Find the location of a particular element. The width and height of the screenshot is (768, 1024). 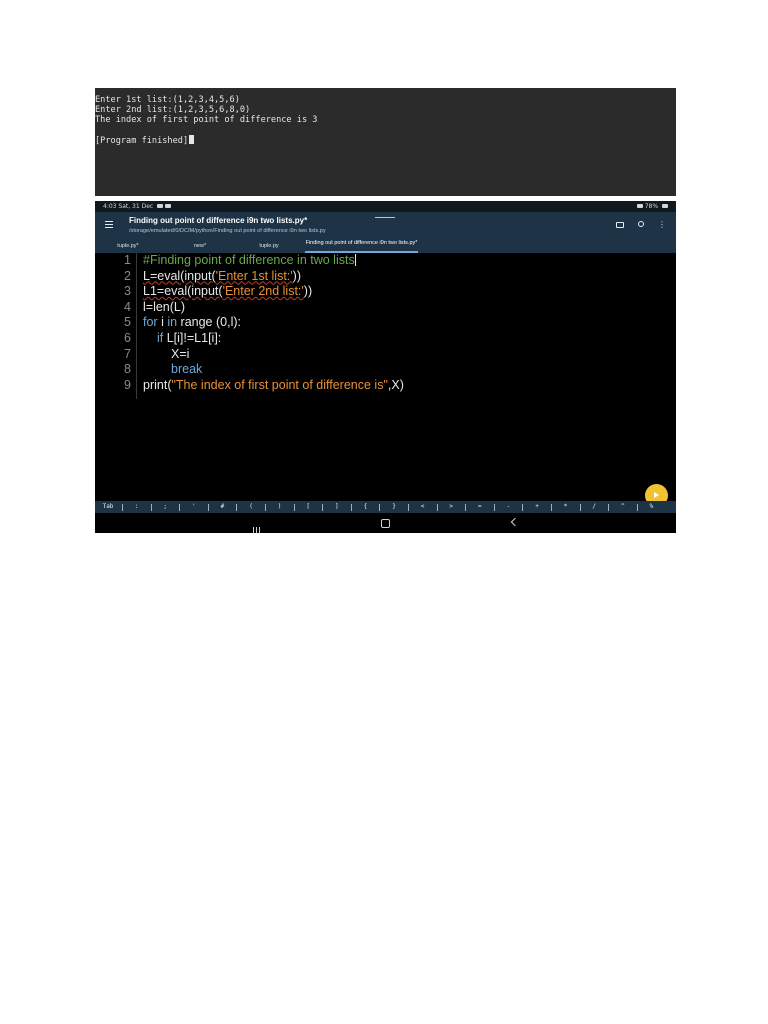

code-token: L=eval(input( is located at coordinates (179, 275).